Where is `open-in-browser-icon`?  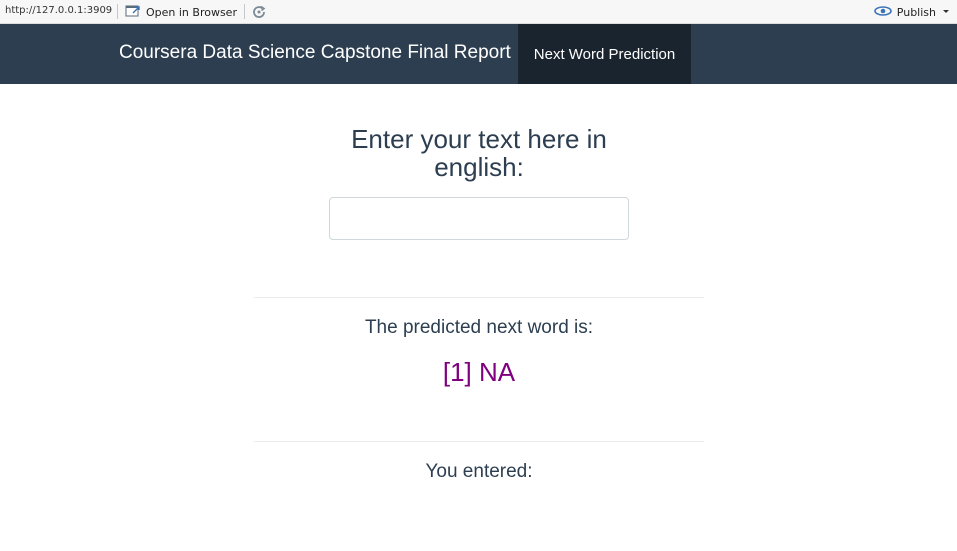 open-in-browser-icon is located at coordinates (133, 12).